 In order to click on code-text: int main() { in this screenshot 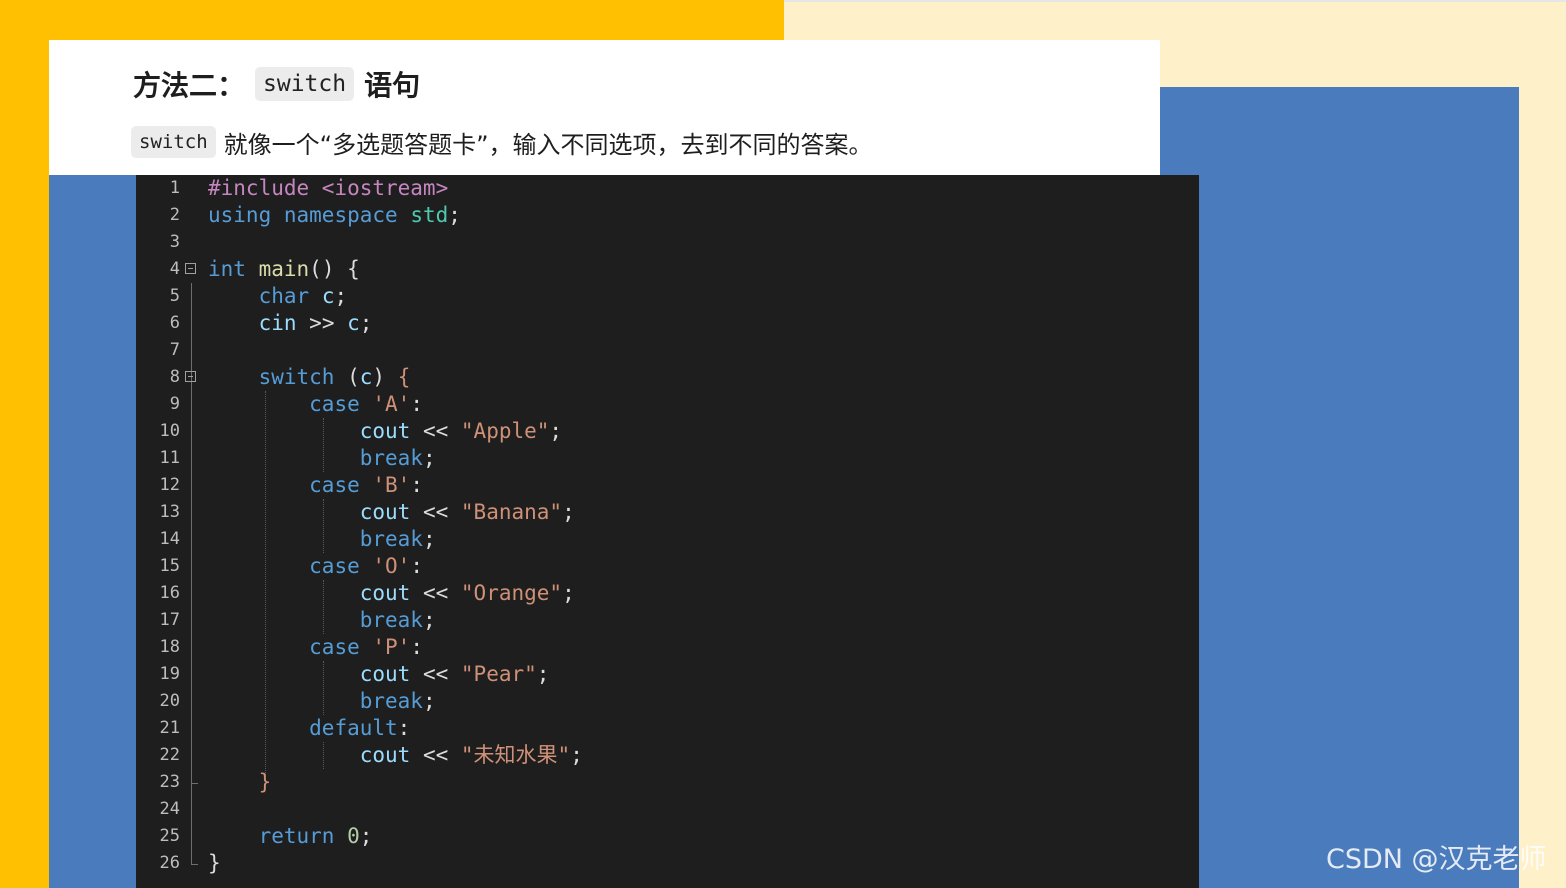, I will do `click(284, 269)`.